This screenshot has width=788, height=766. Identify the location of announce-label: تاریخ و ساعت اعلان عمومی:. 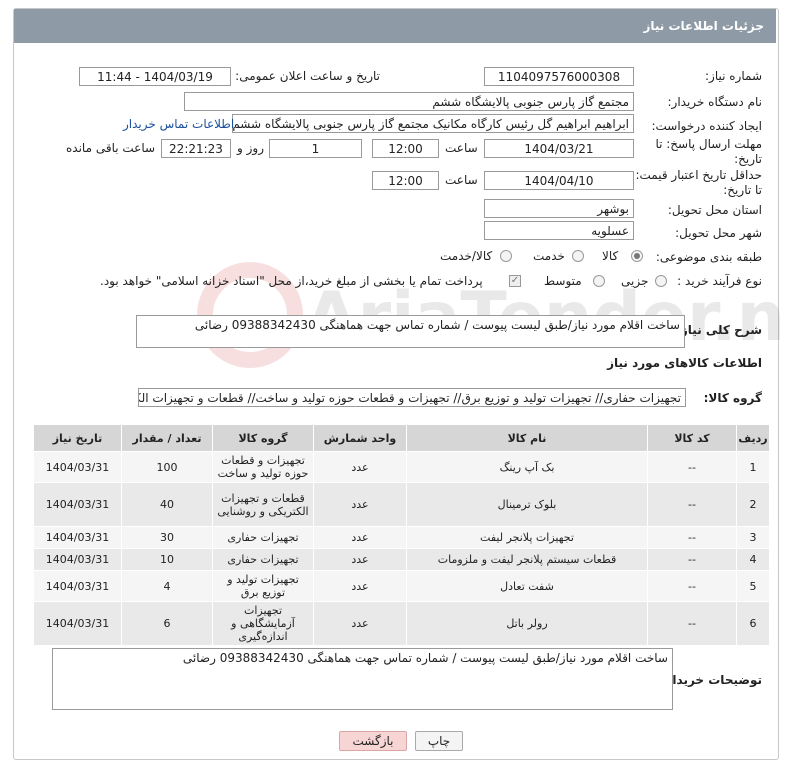
(307, 76).